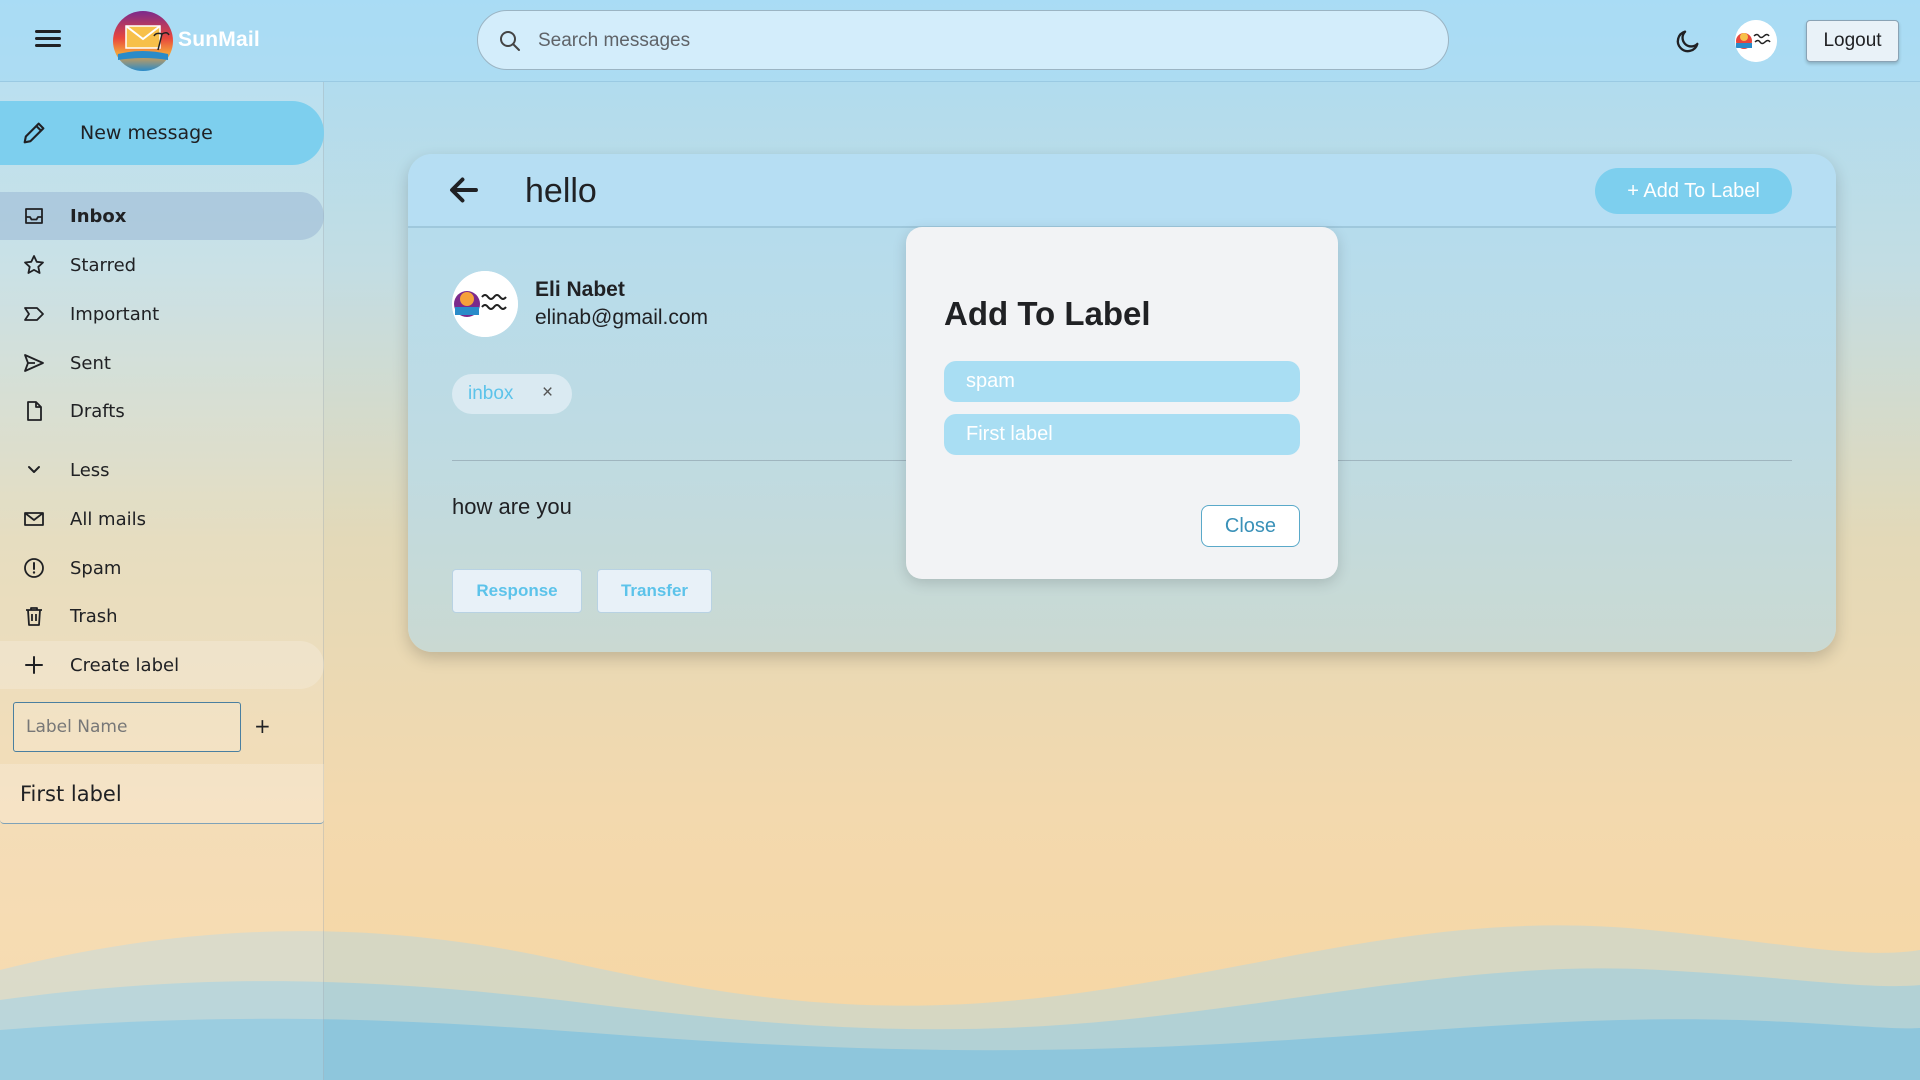  What do you see at coordinates (146, 133) in the screenshot?
I see `new-message-label: New message` at bounding box center [146, 133].